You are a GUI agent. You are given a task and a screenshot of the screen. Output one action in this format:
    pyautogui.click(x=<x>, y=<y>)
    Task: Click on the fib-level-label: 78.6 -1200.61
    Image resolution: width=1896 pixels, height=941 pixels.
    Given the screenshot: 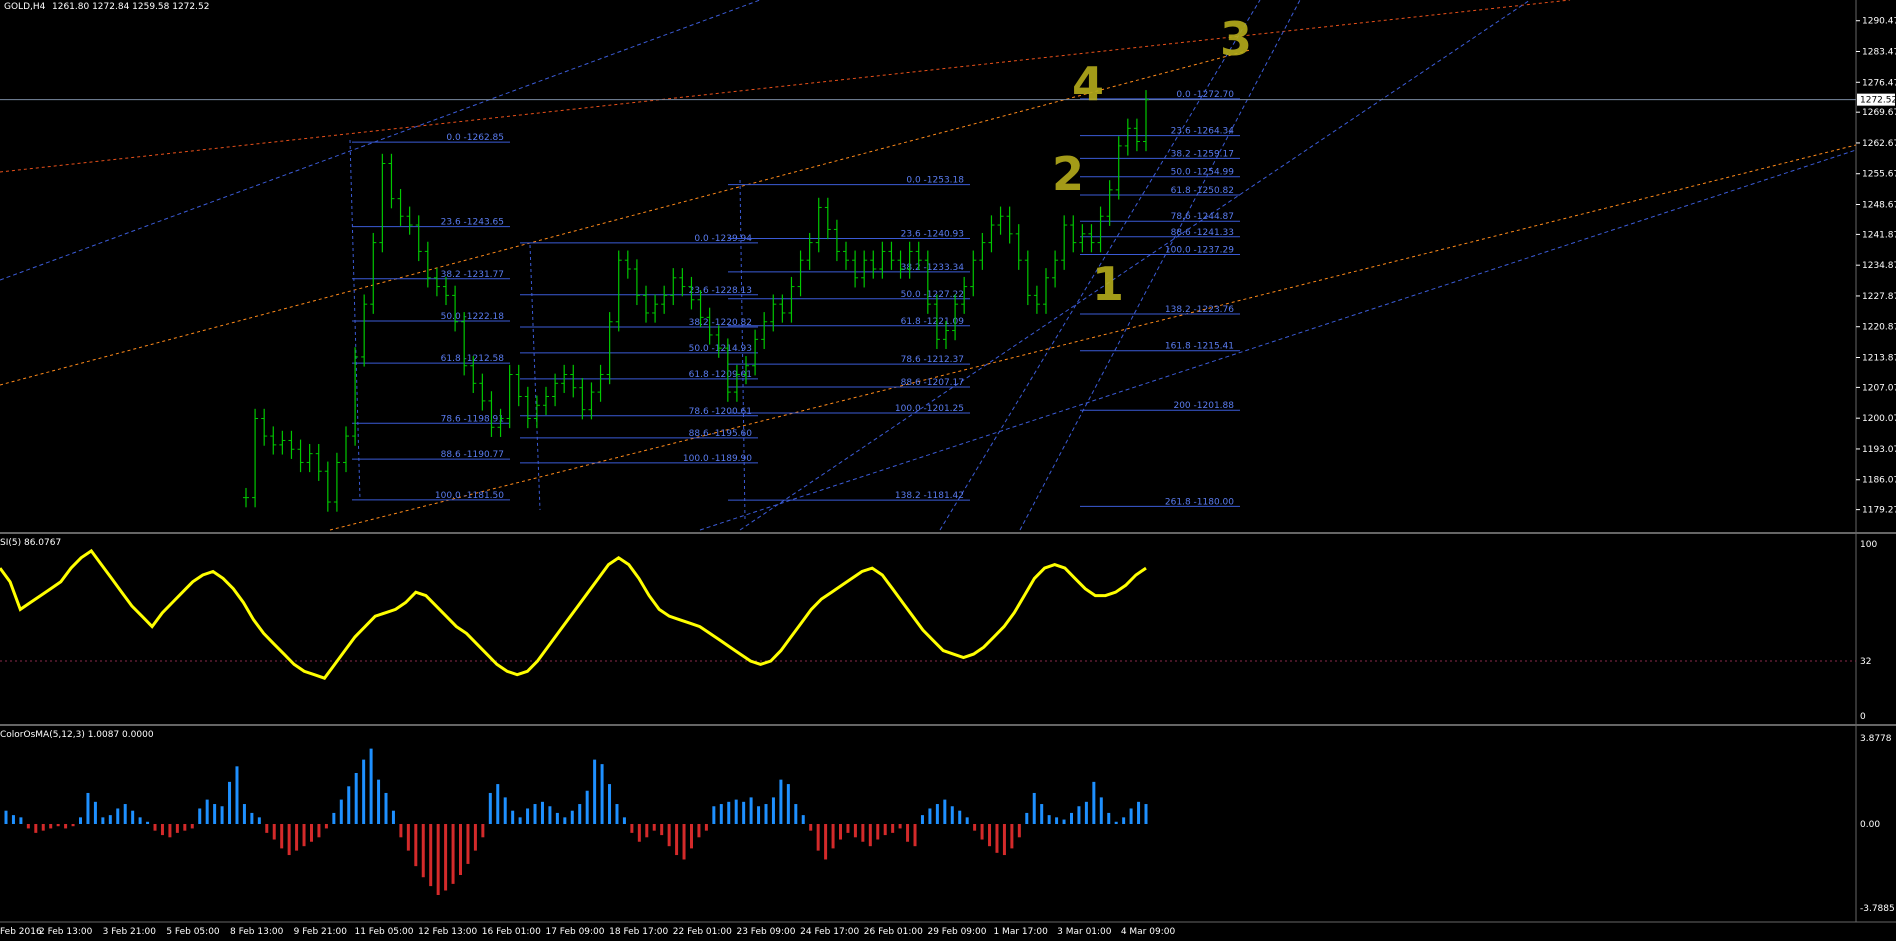 What is the action you would take?
    pyautogui.click(x=720, y=412)
    